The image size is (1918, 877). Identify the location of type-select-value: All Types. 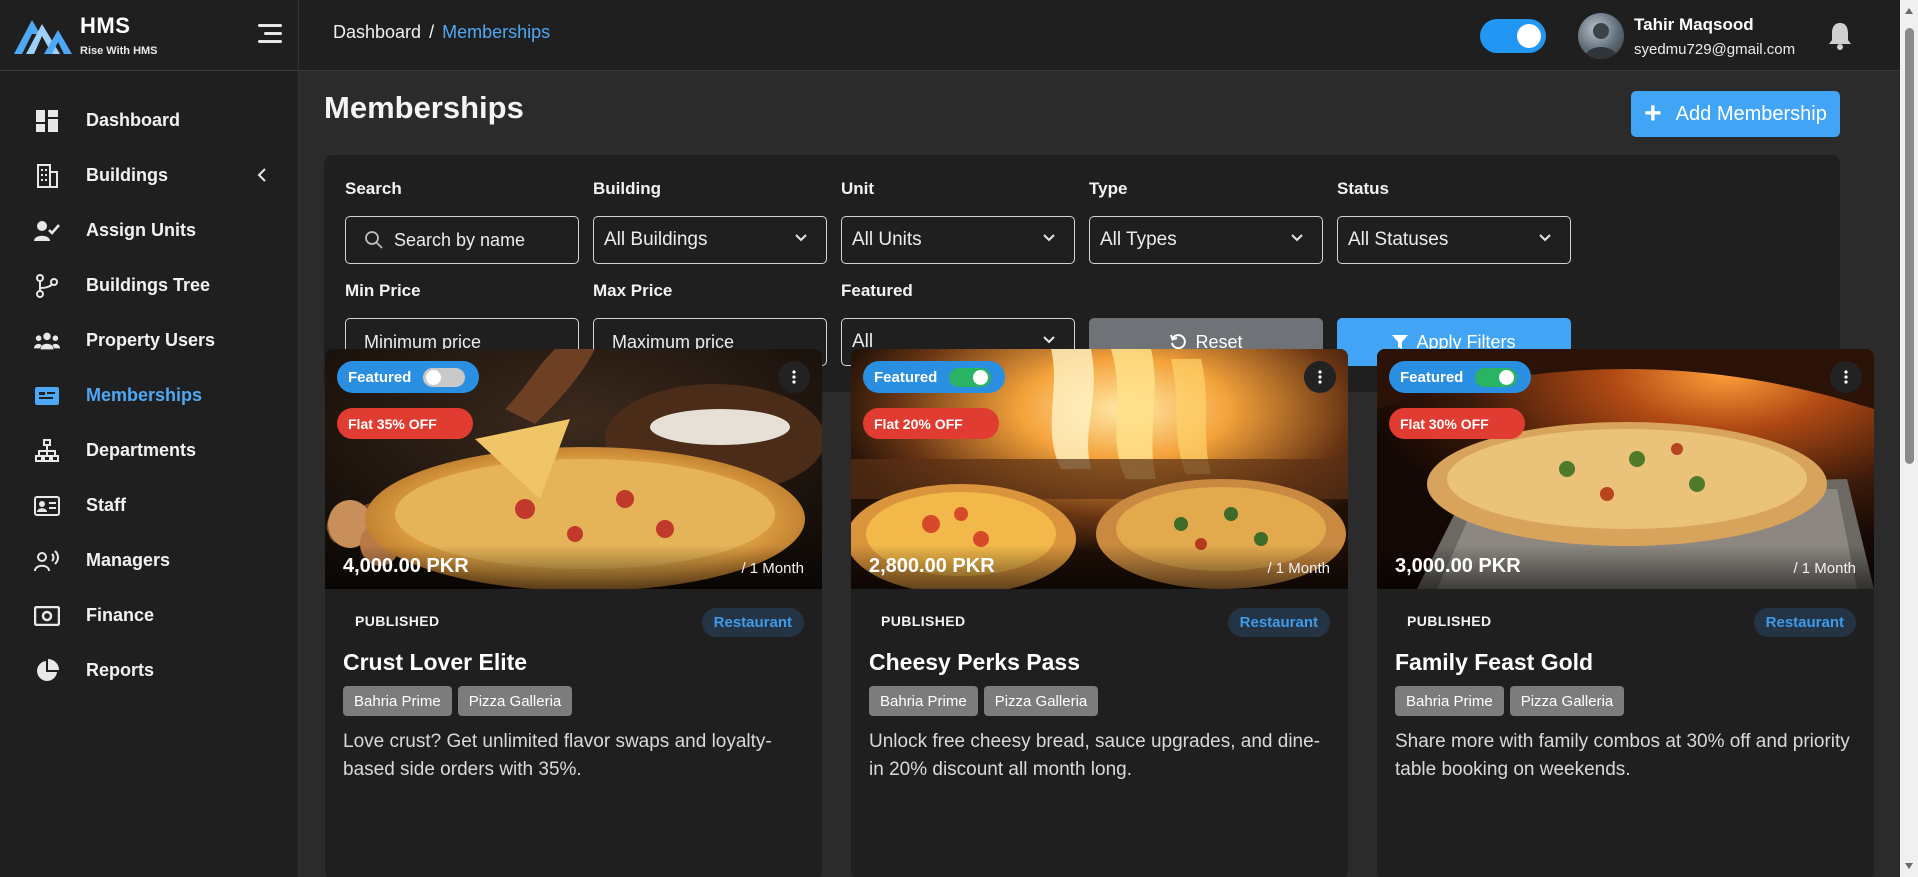
(1138, 239).